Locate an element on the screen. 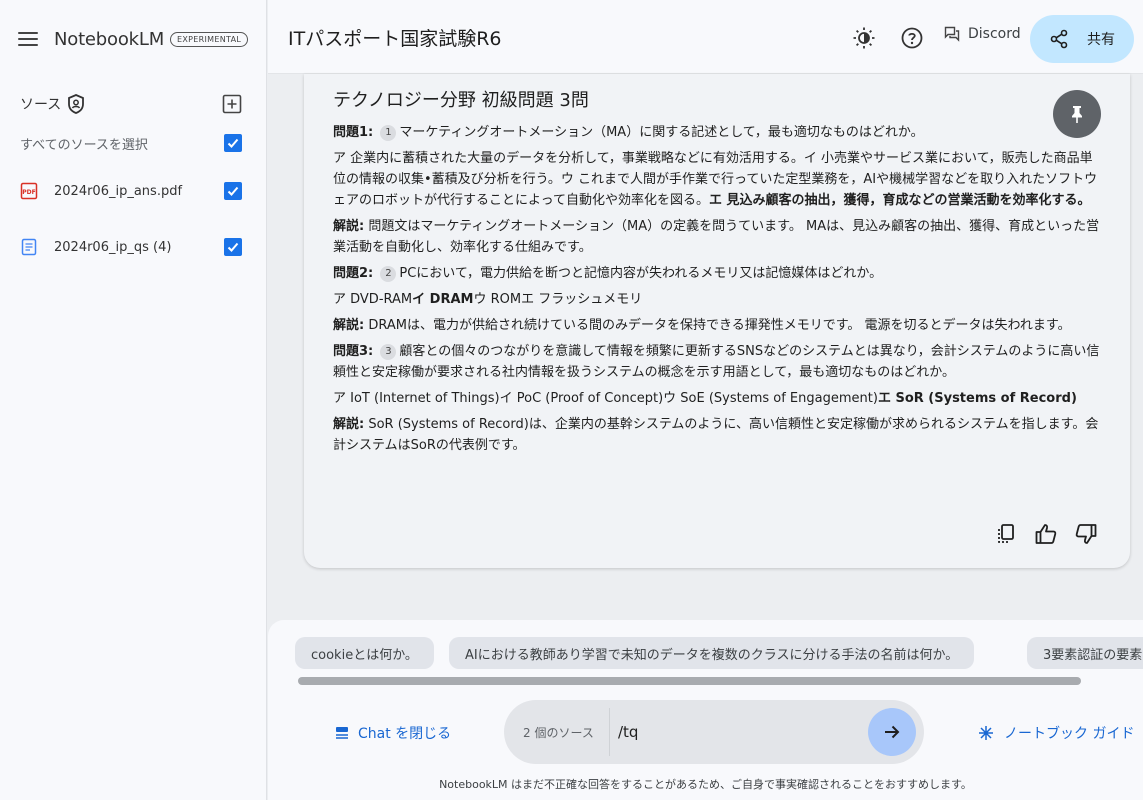 The image size is (1143, 800). chat-input-box: 2 個のソース is located at coordinates (714, 732).